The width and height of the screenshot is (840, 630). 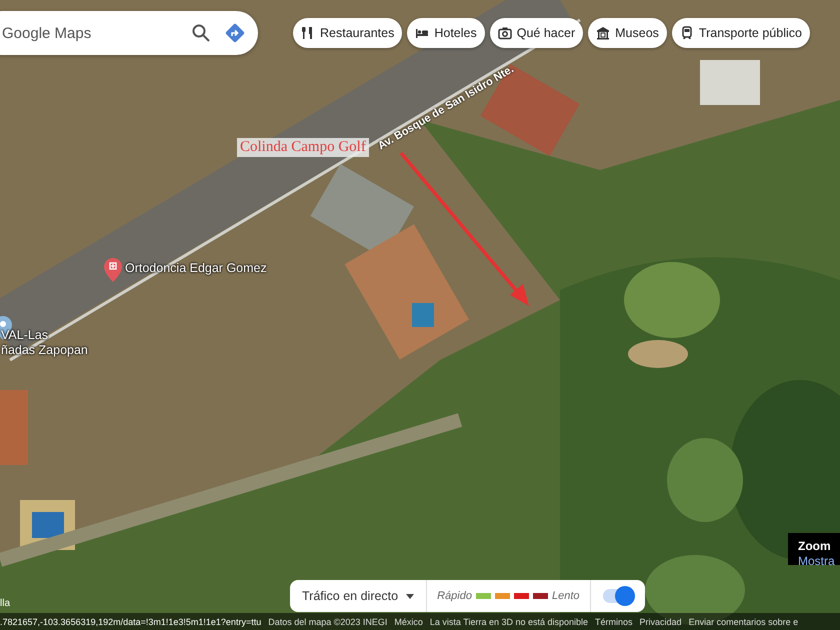 I want to click on footer-link: La vista Tierra en 3D no está disponible, so click(x=509, y=621).